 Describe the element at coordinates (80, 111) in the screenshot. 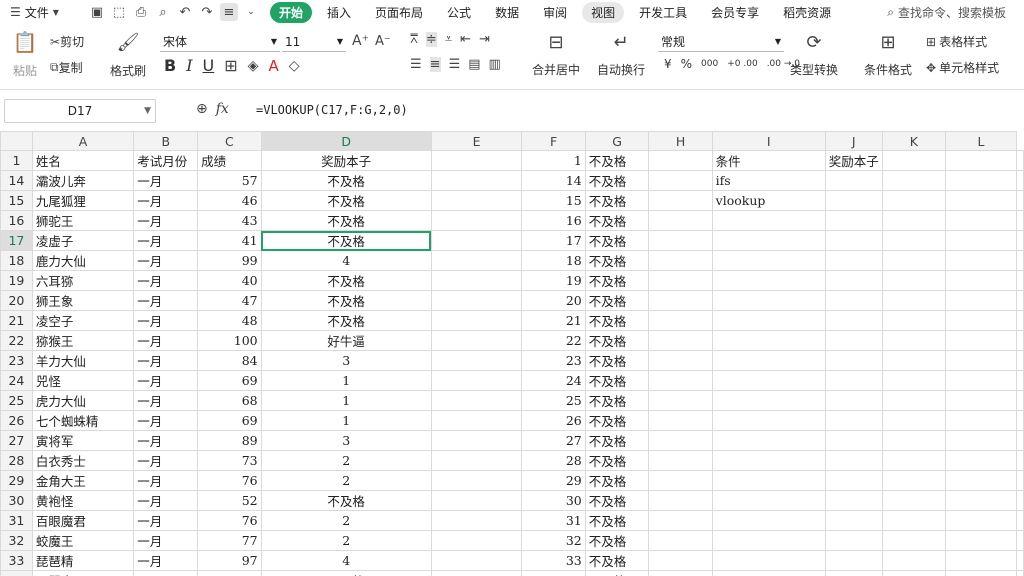

I see `name-box: D17 ▼` at that location.